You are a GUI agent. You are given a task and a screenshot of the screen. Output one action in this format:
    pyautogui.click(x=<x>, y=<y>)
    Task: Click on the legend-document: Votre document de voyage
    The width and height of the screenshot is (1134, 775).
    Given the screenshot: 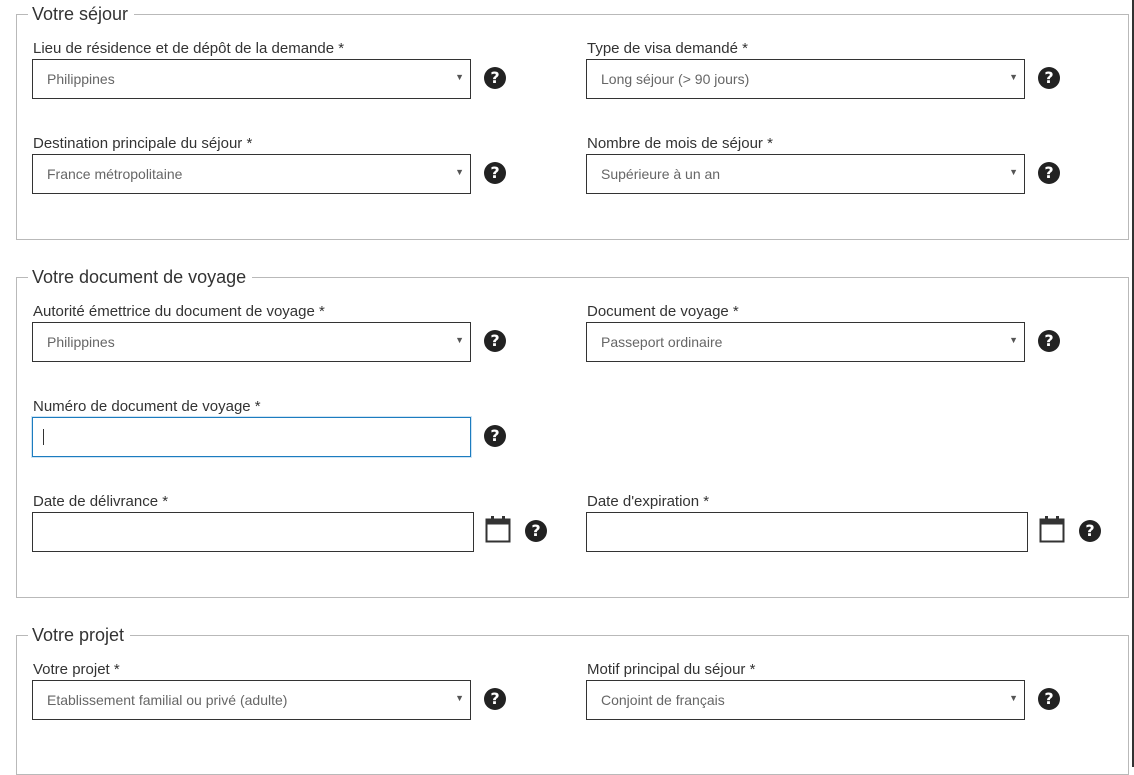 What is the action you would take?
    pyautogui.click(x=140, y=277)
    